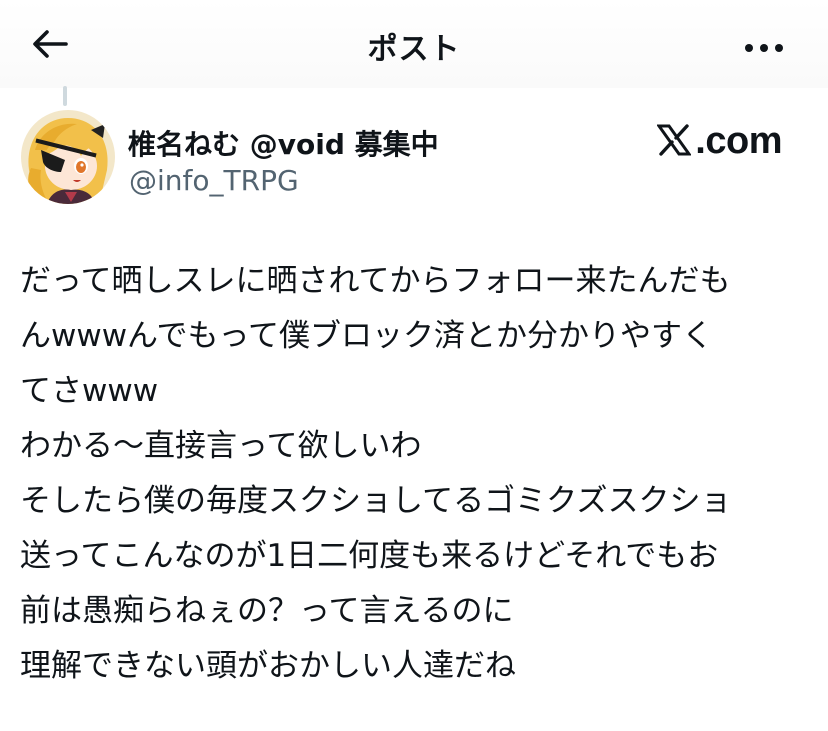 The image size is (828, 731). I want to click on post-text-line: だって晒しスレに晒されてからフォロー来たんだも, so click(375, 281).